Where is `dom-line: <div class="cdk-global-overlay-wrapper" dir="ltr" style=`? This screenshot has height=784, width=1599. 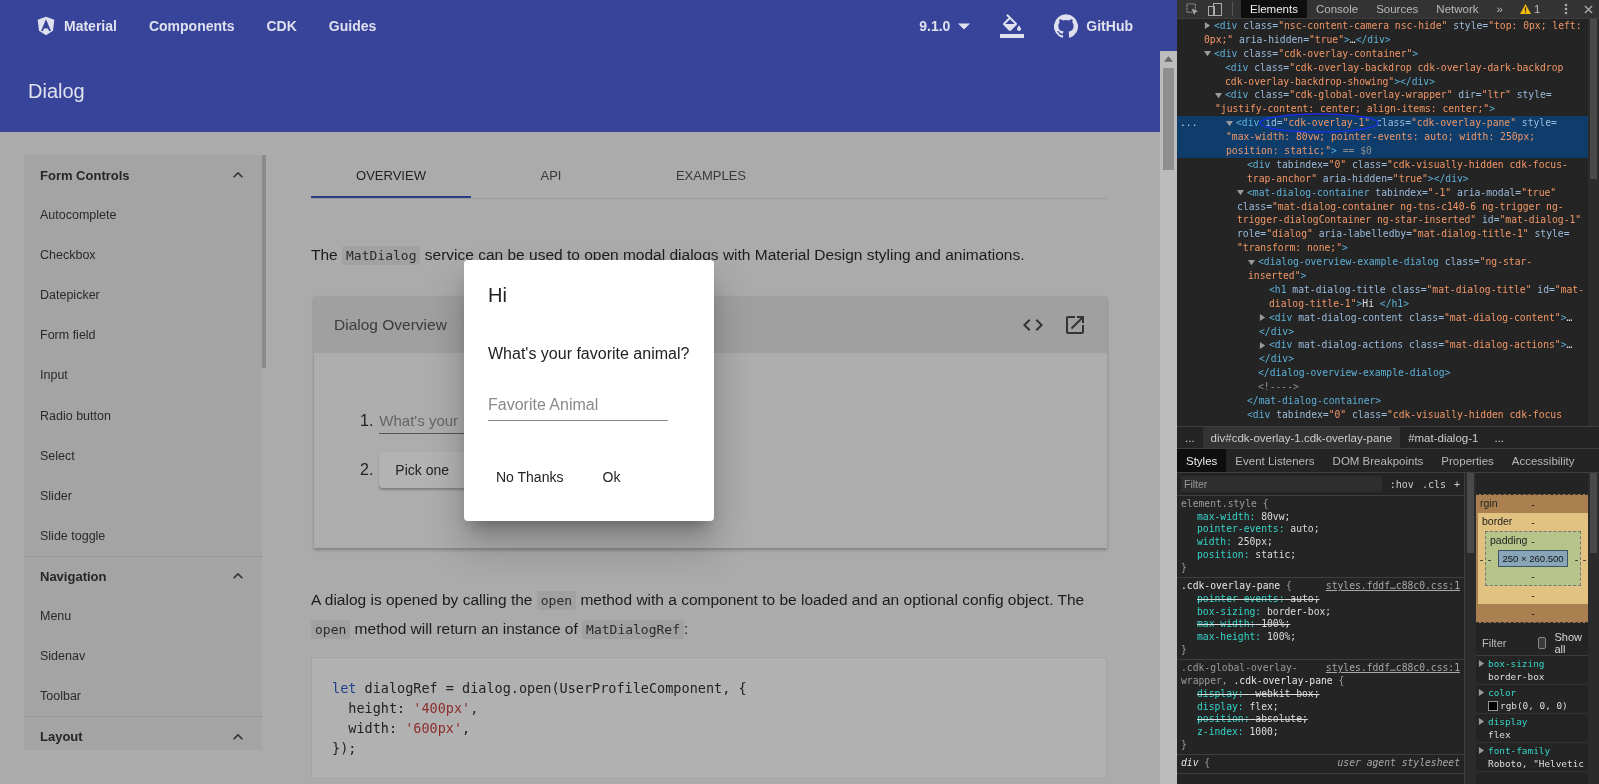
dom-line: <div class="cdk-global-overlay-wrapper" dir="ltr" style= is located at coordinates (1388, 95).